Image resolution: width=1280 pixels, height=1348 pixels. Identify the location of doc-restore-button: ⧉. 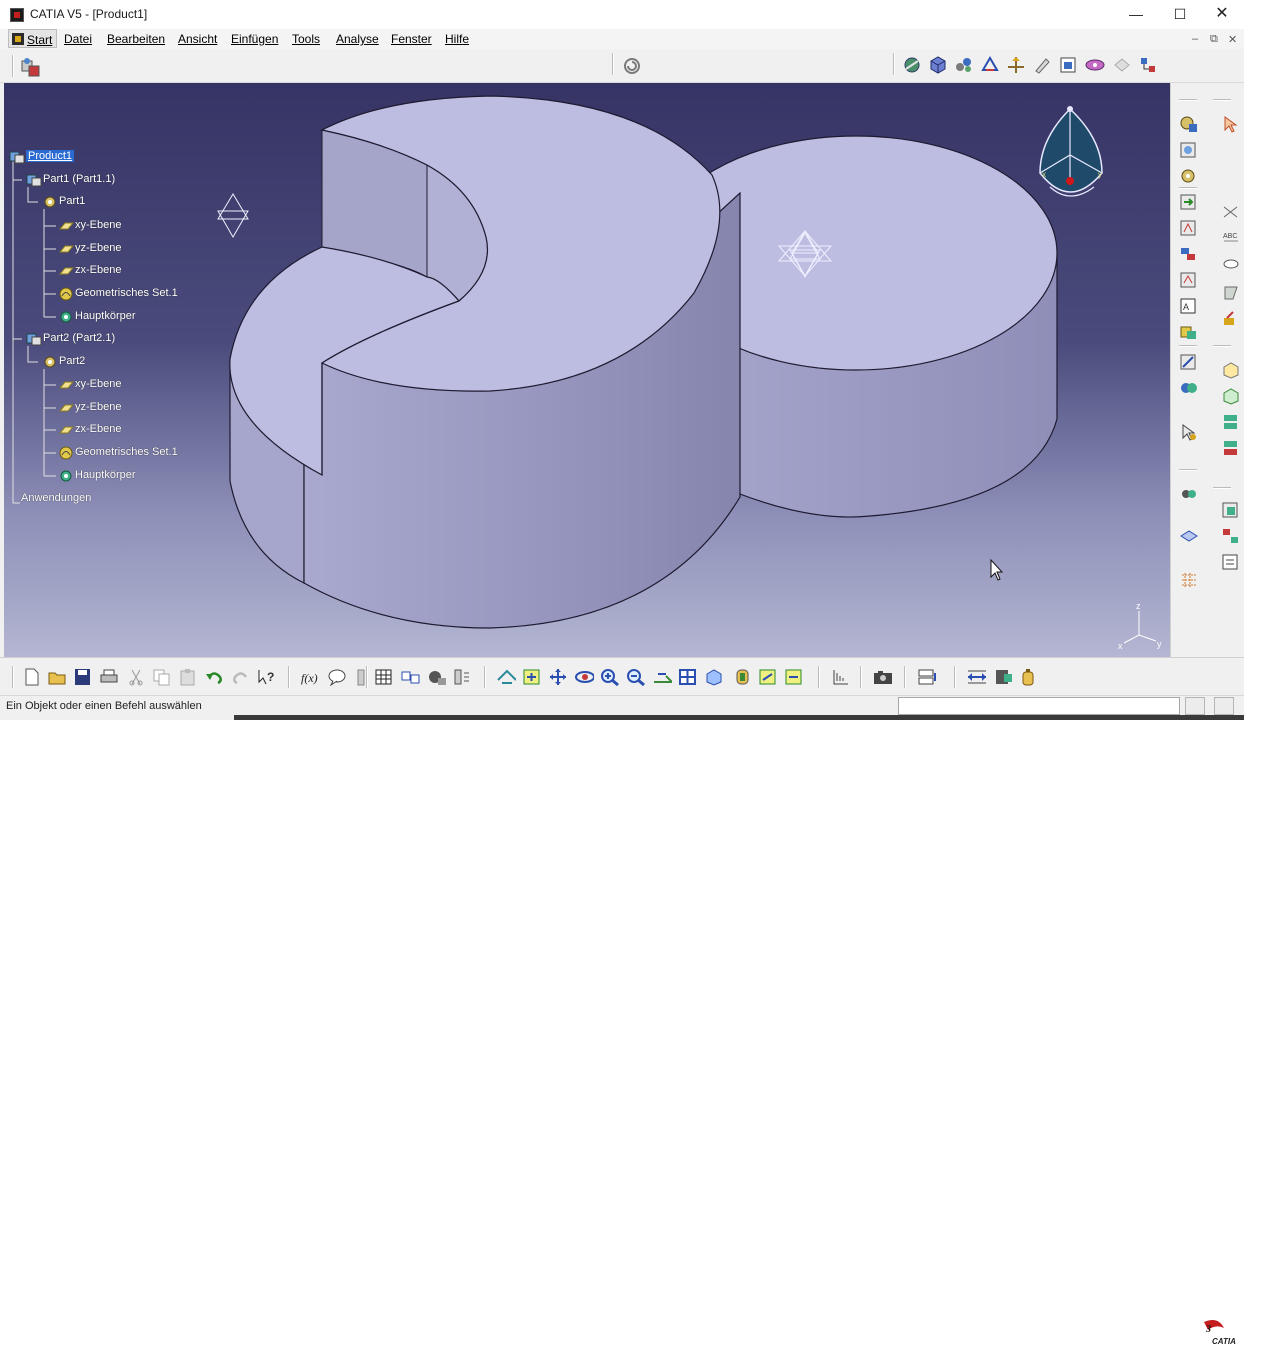
(1214, 39).